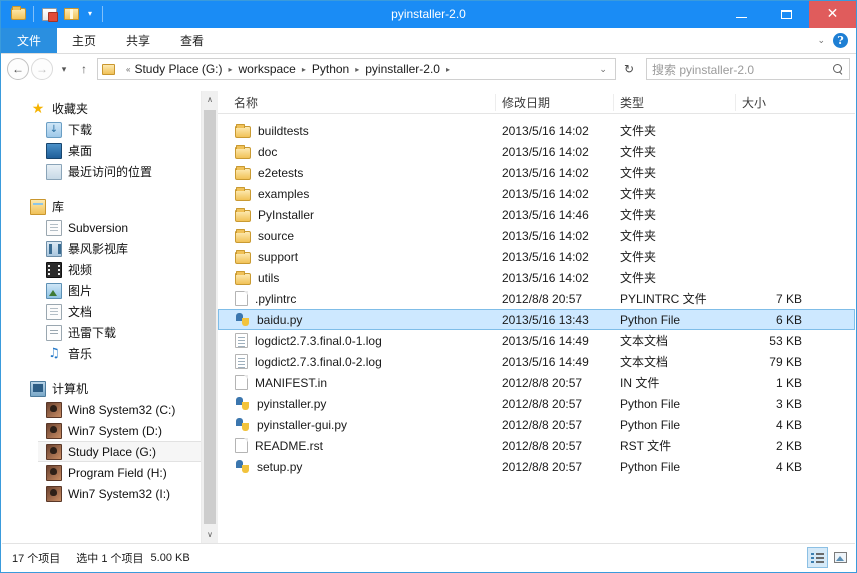 The width and height of the screenshot is (857, 573). I want to click on file-type-cell: 文本文档, so click(644, 341).